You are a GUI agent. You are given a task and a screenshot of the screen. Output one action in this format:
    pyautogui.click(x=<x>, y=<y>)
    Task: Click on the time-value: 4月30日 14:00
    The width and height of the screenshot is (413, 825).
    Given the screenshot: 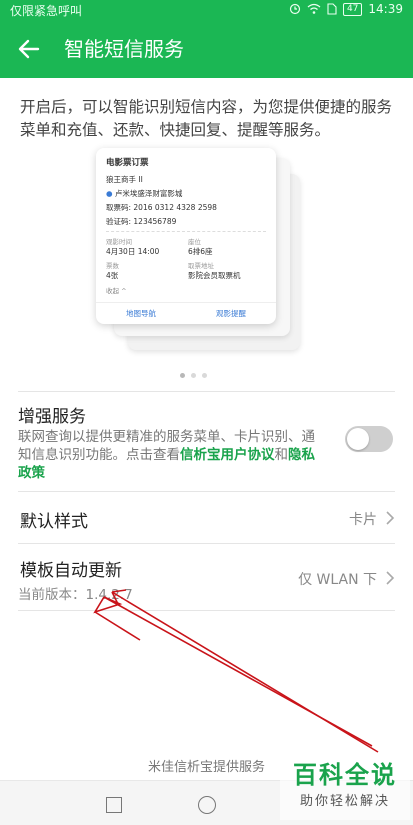 What is the action you would take?
    pyautogui.click(x=133, y=251)
    